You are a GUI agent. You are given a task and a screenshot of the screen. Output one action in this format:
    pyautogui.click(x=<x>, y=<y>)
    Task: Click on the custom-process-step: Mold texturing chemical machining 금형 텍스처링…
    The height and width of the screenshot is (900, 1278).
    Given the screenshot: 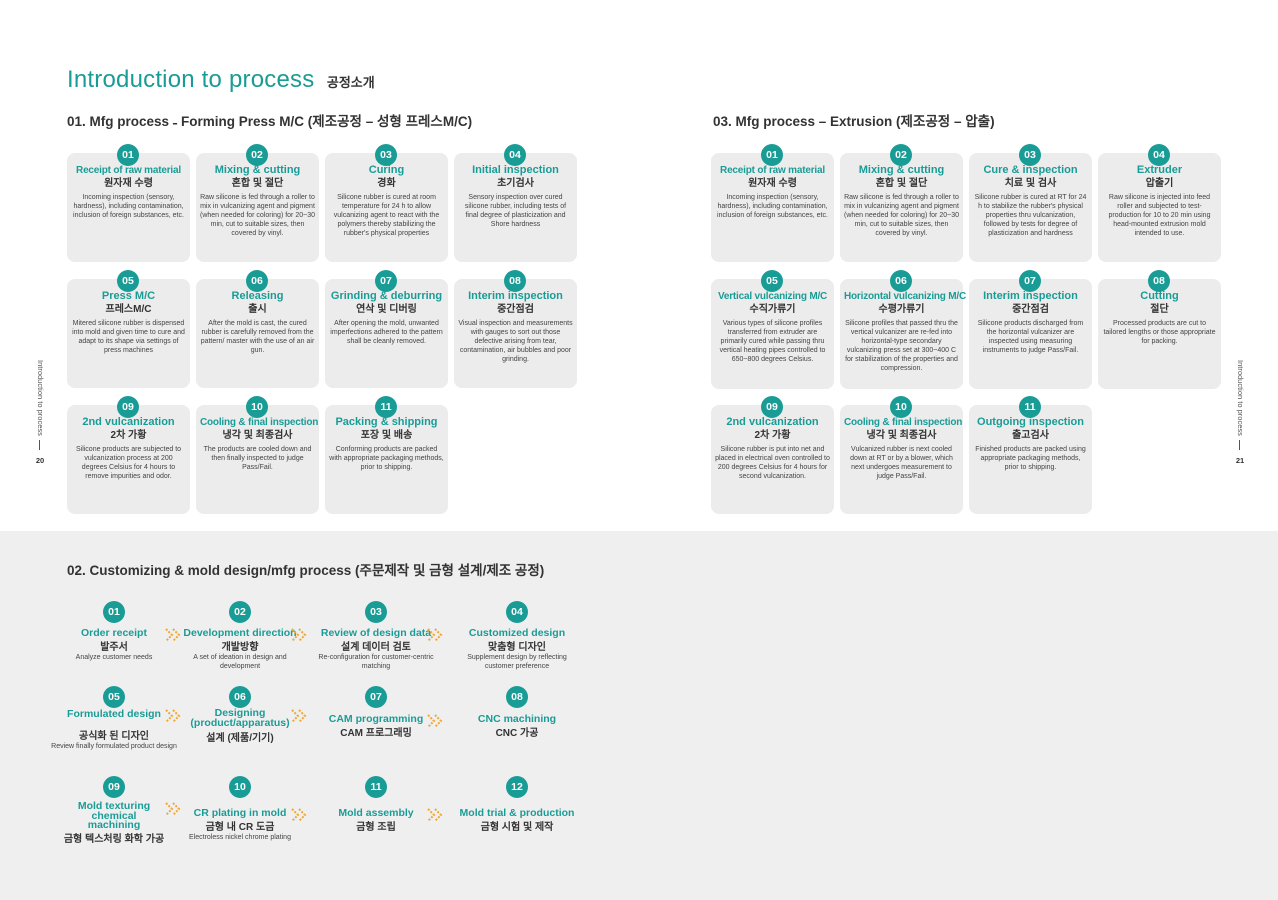 What is the action you would take?
    pyautogui.click(x=114, y=823)
    